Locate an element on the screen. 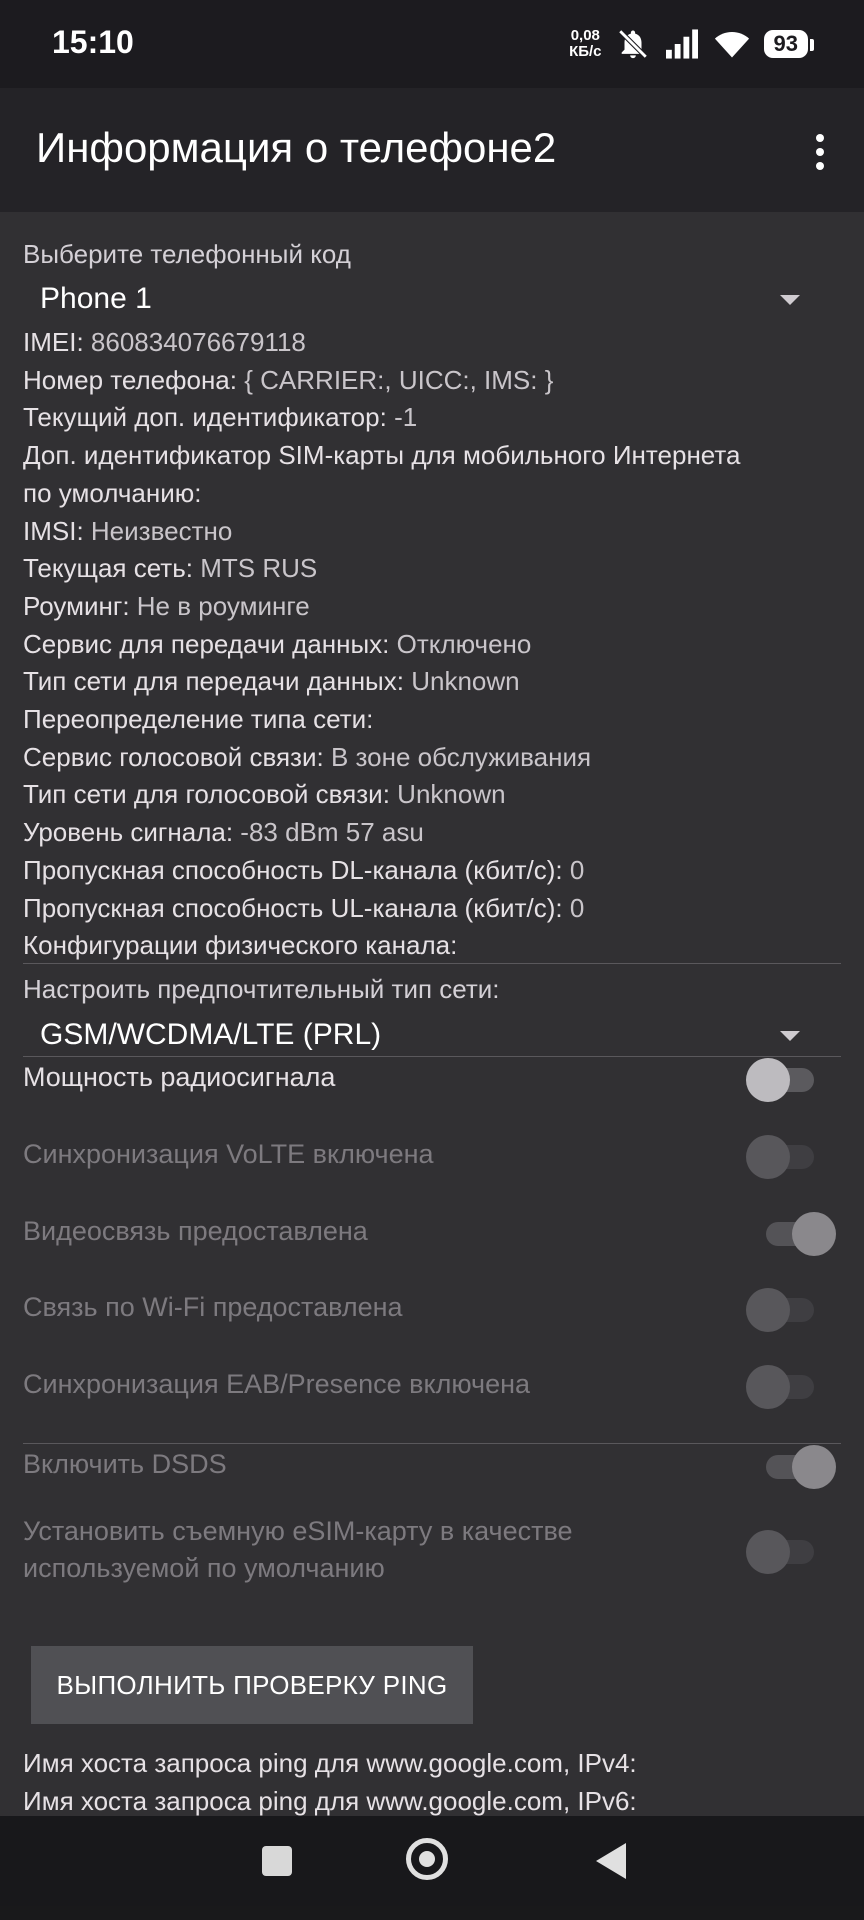 Image resolution: width=864 pixels, height=1920 pixels. switch-label: Синхронизация EAB/Presence включена is located at coordinates (276, 1384).